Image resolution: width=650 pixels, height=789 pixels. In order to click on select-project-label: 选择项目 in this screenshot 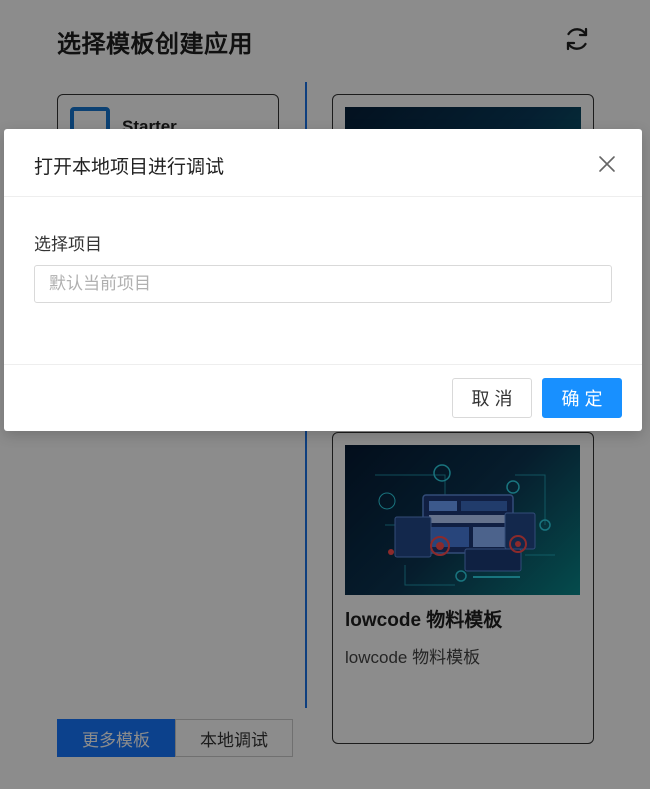, I will do `click(68, 244)`.